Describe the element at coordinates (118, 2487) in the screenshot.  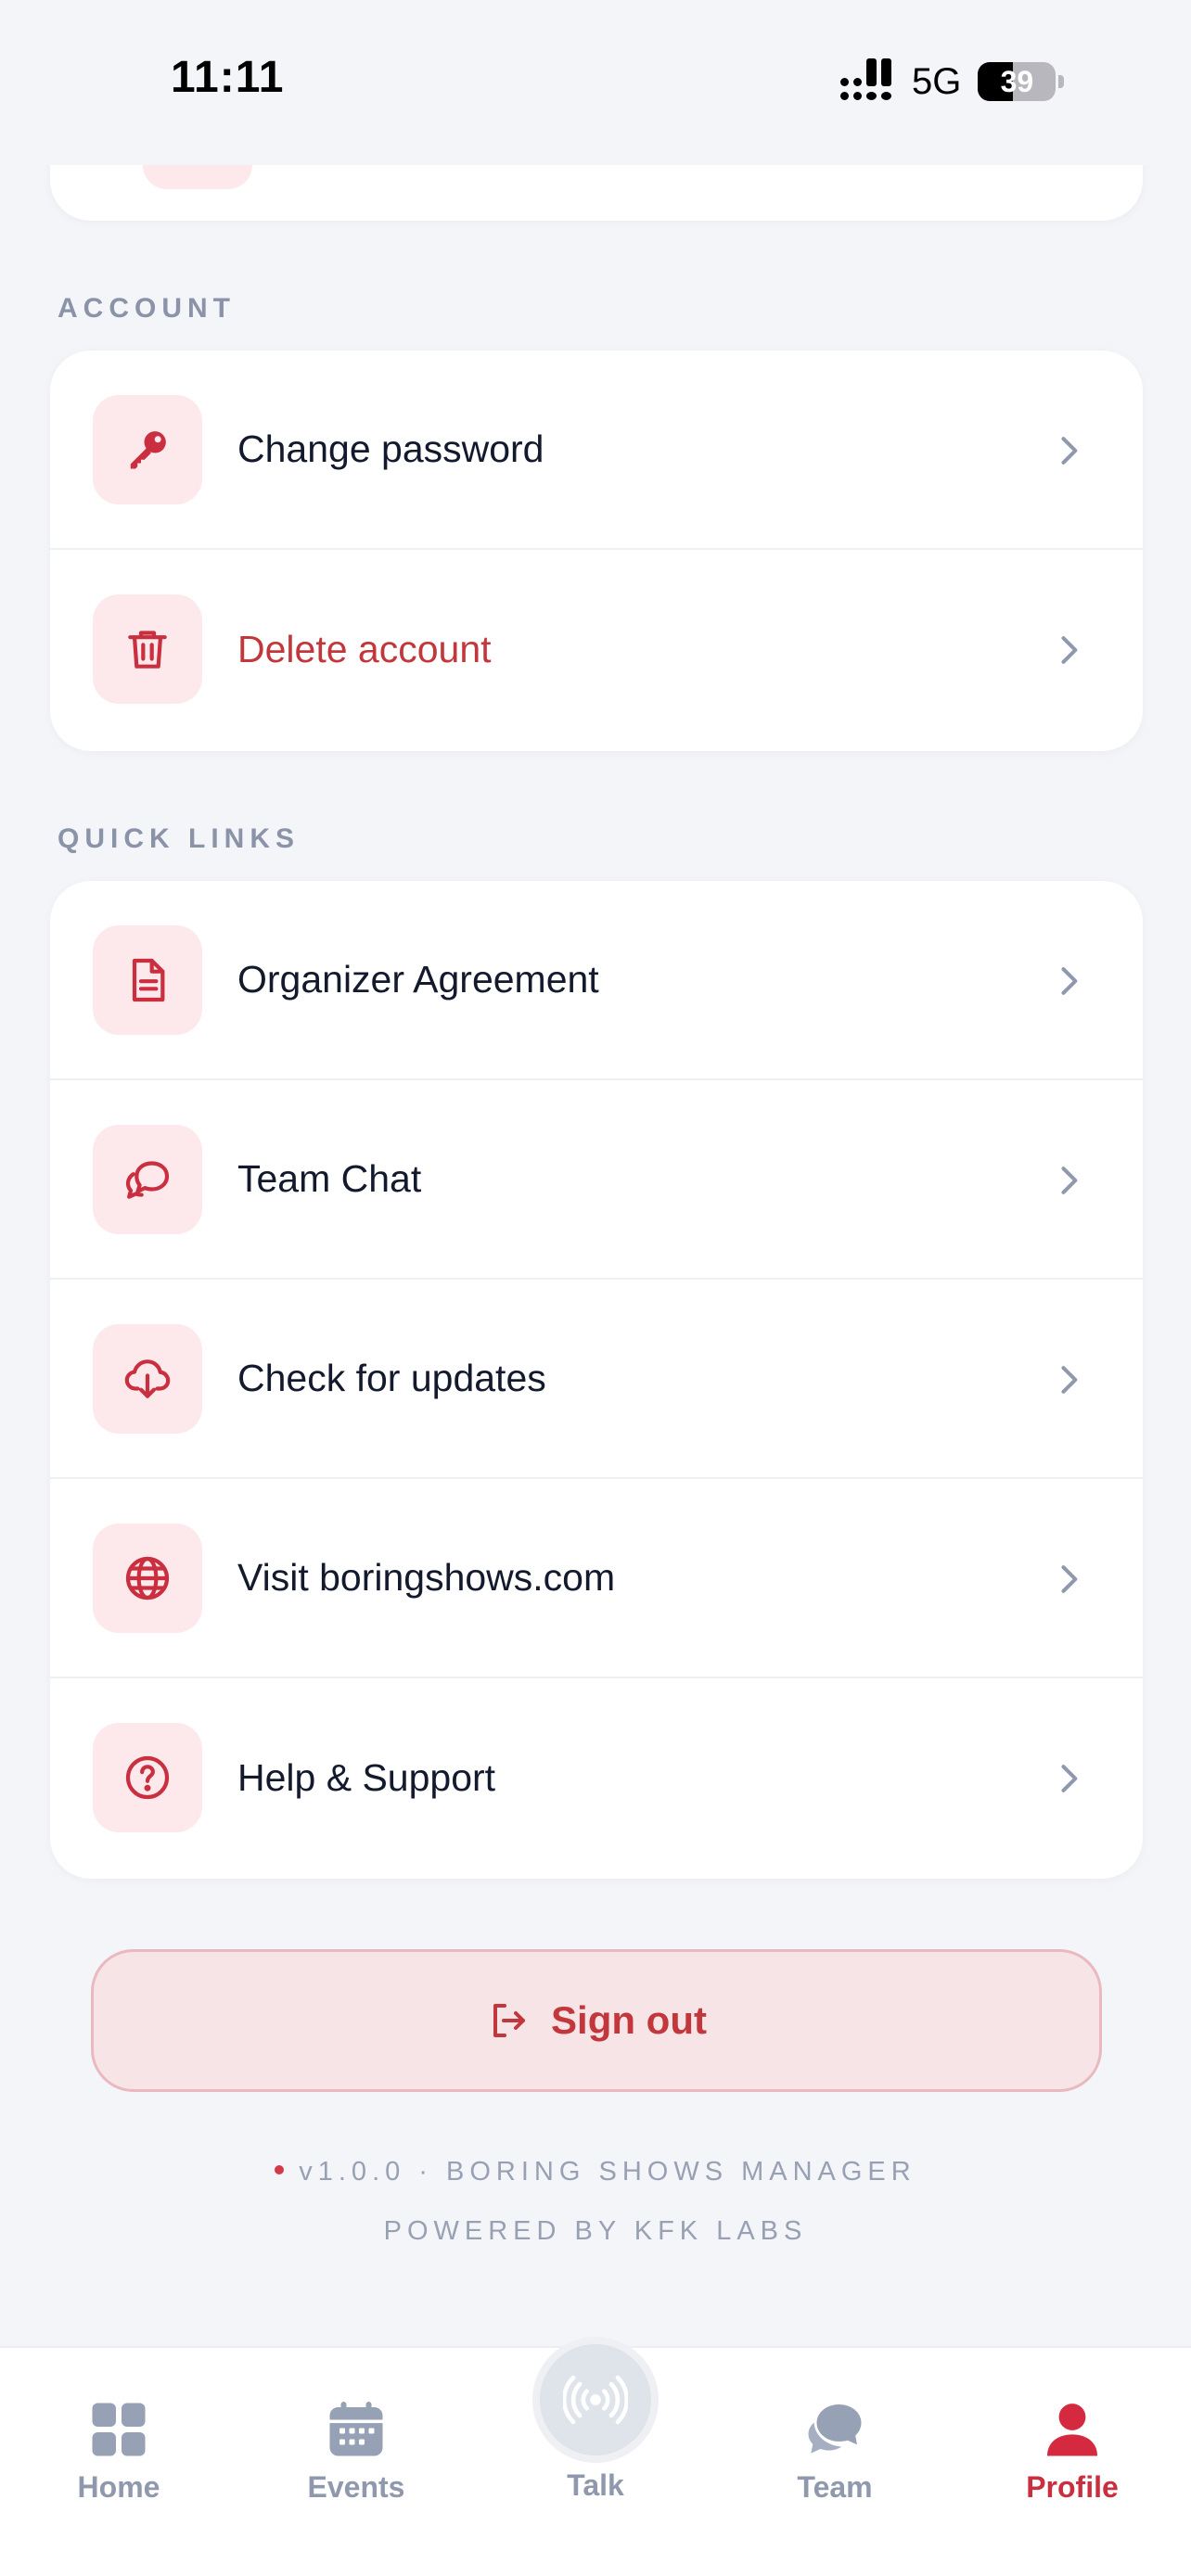
I see `tab-home-label: Home` at that location.